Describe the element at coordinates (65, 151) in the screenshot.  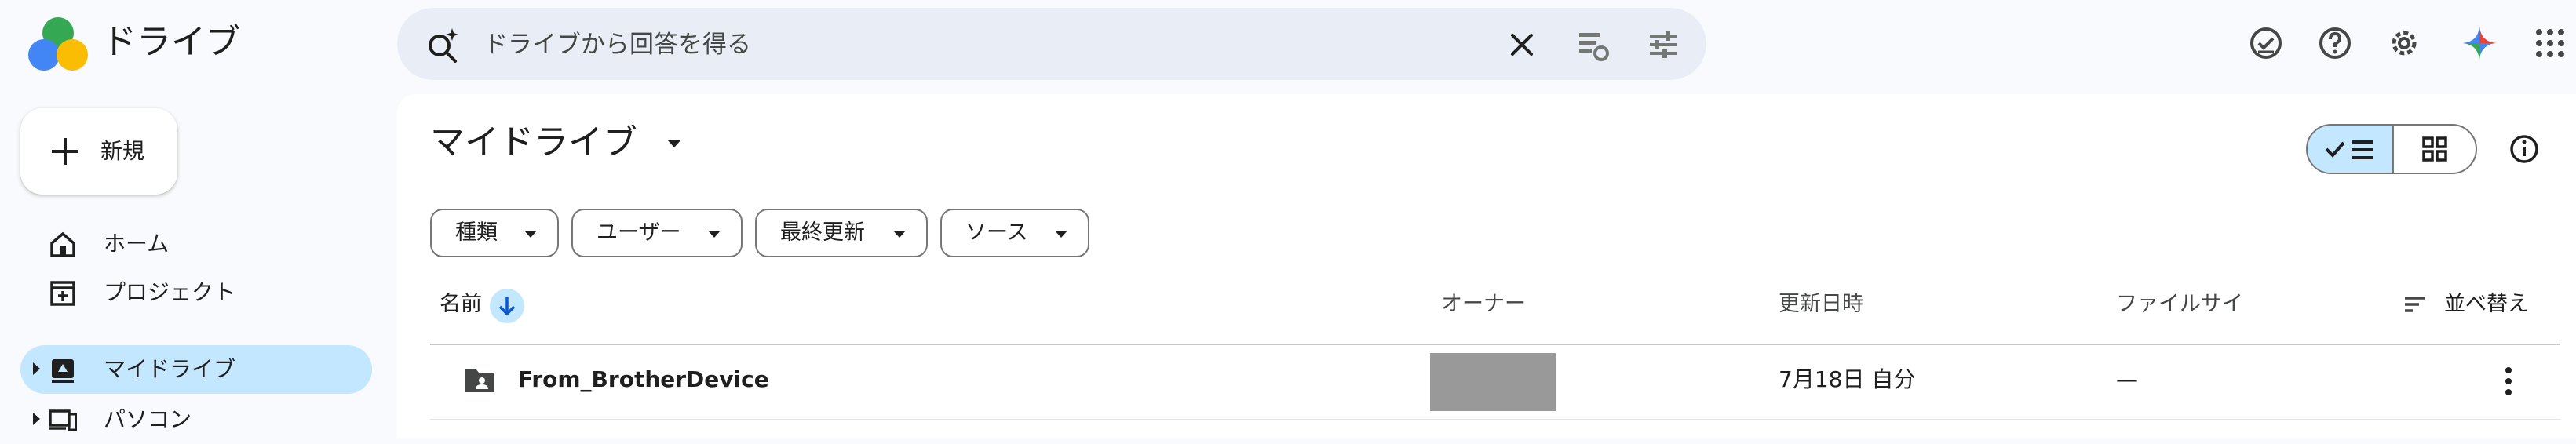
I see `plus-icon` at that location.